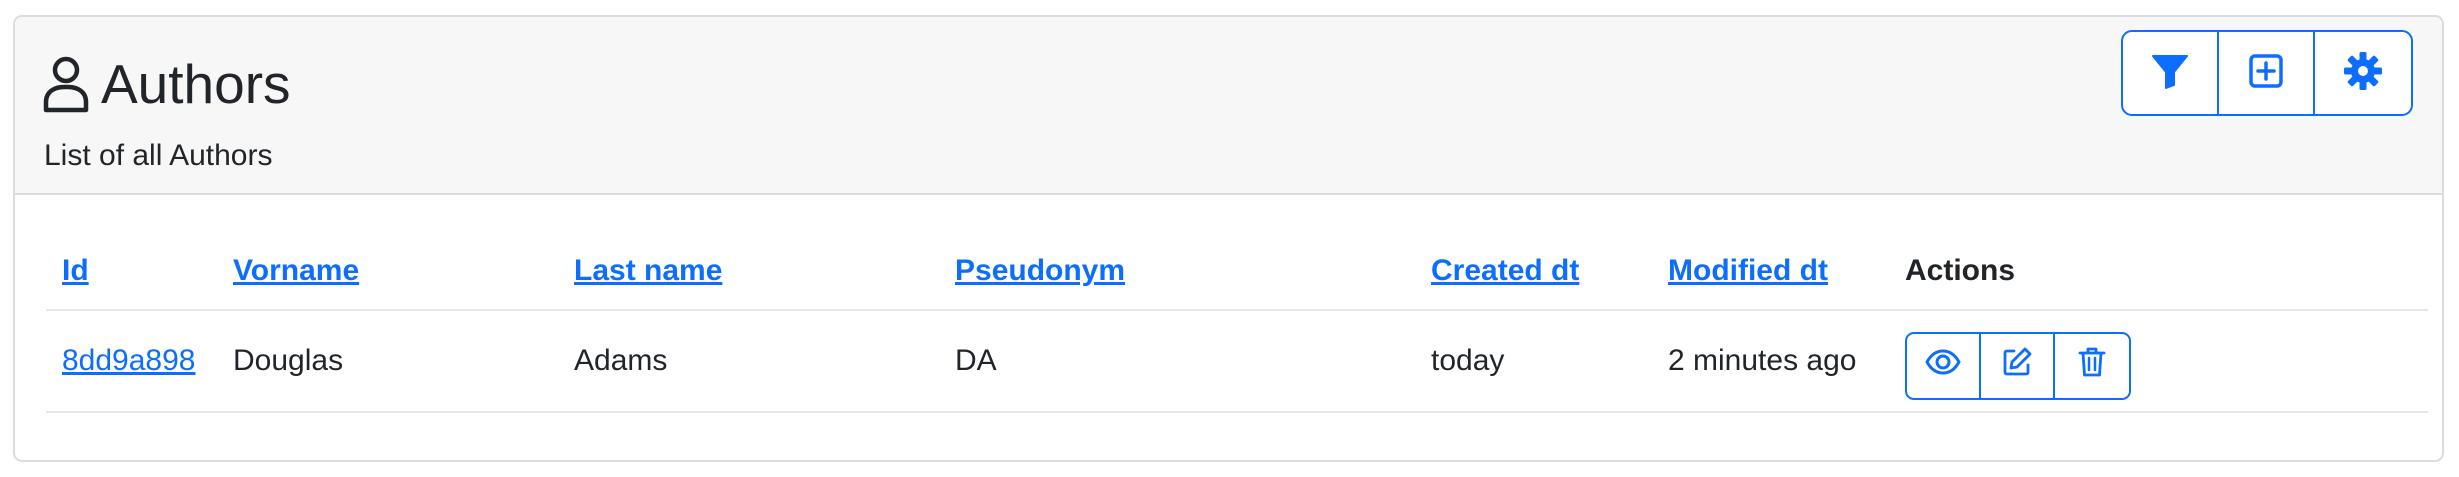 The width and height of the screenshot is (2459, 477). What do you see at coordinates (748, 272) in the screenshot?
I see `column-header-last-name: Last name` at bounding box center [748, 272].